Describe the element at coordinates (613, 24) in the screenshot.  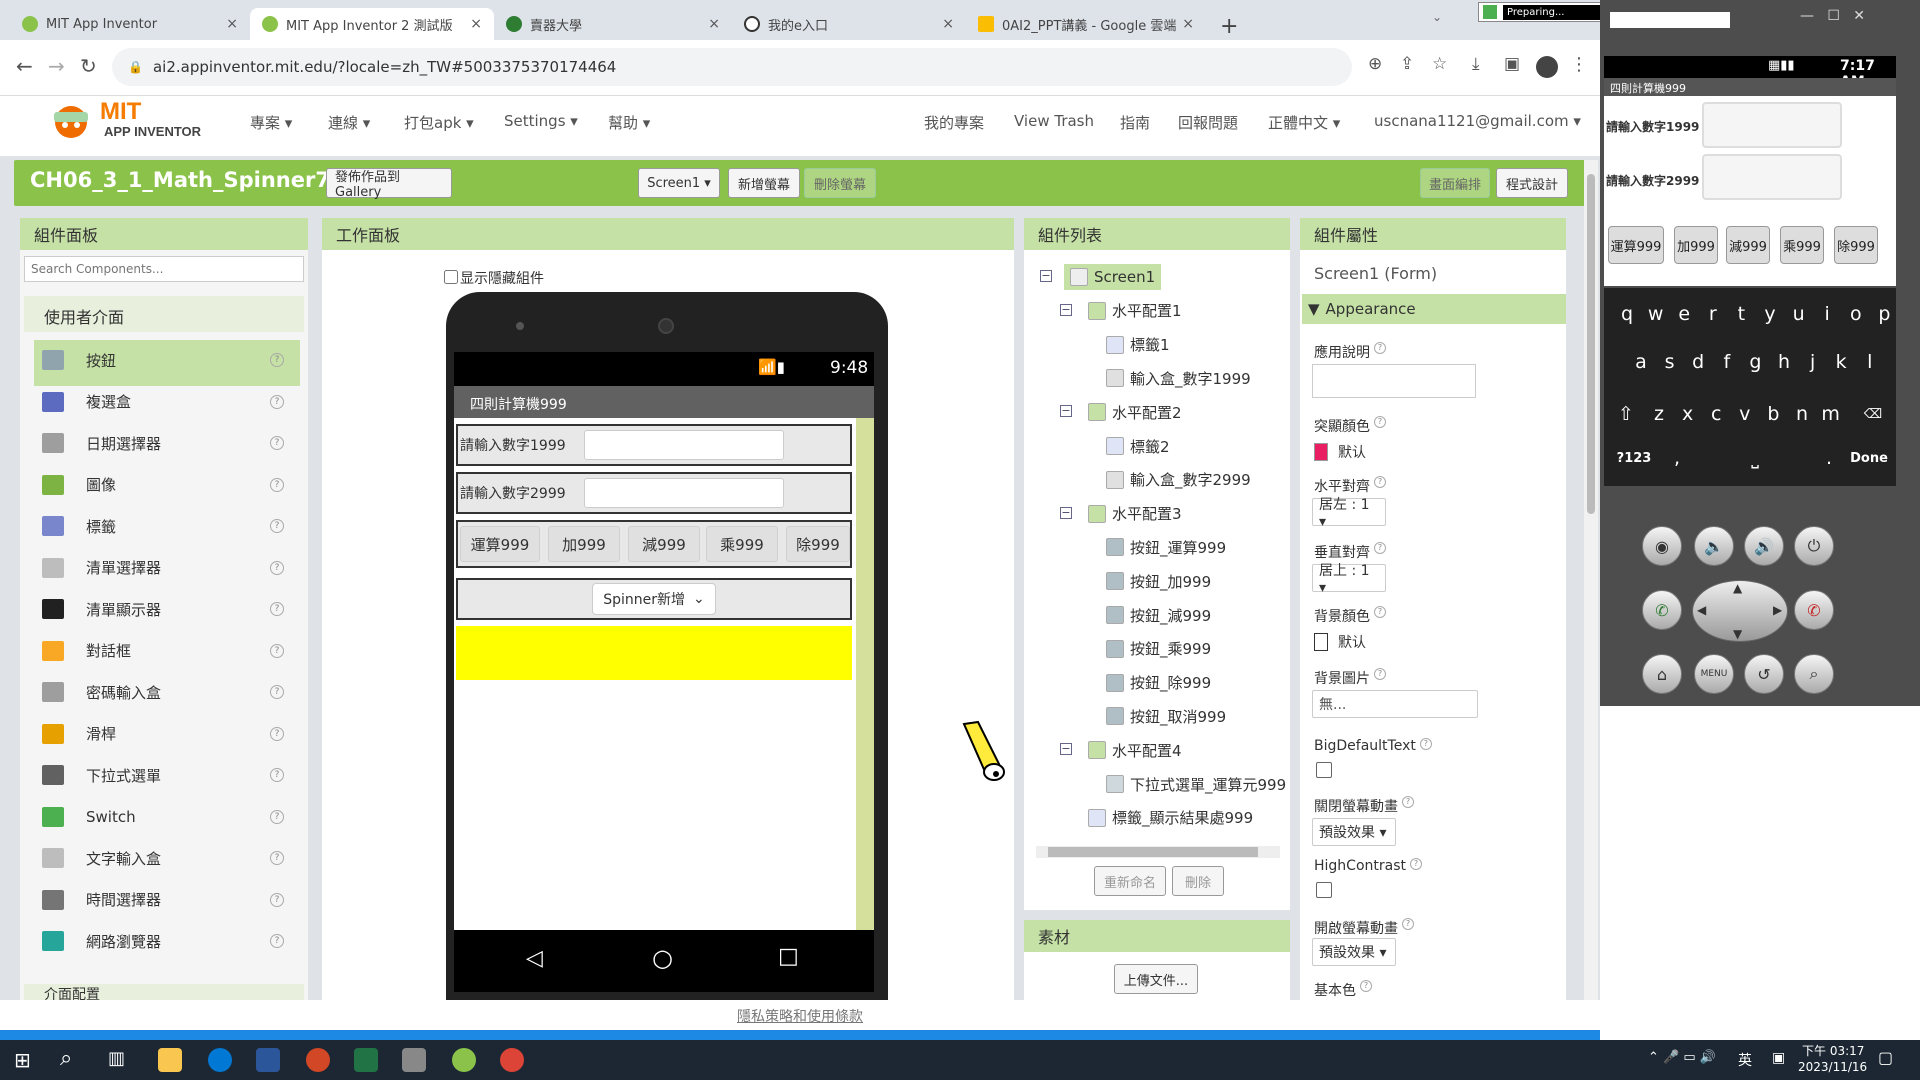
I see `browser-tab: 賣器大學 ×` at that location.